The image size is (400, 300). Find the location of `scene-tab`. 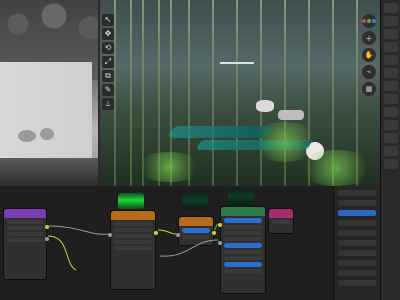

scene-tab is located at coordinates (391, 60).